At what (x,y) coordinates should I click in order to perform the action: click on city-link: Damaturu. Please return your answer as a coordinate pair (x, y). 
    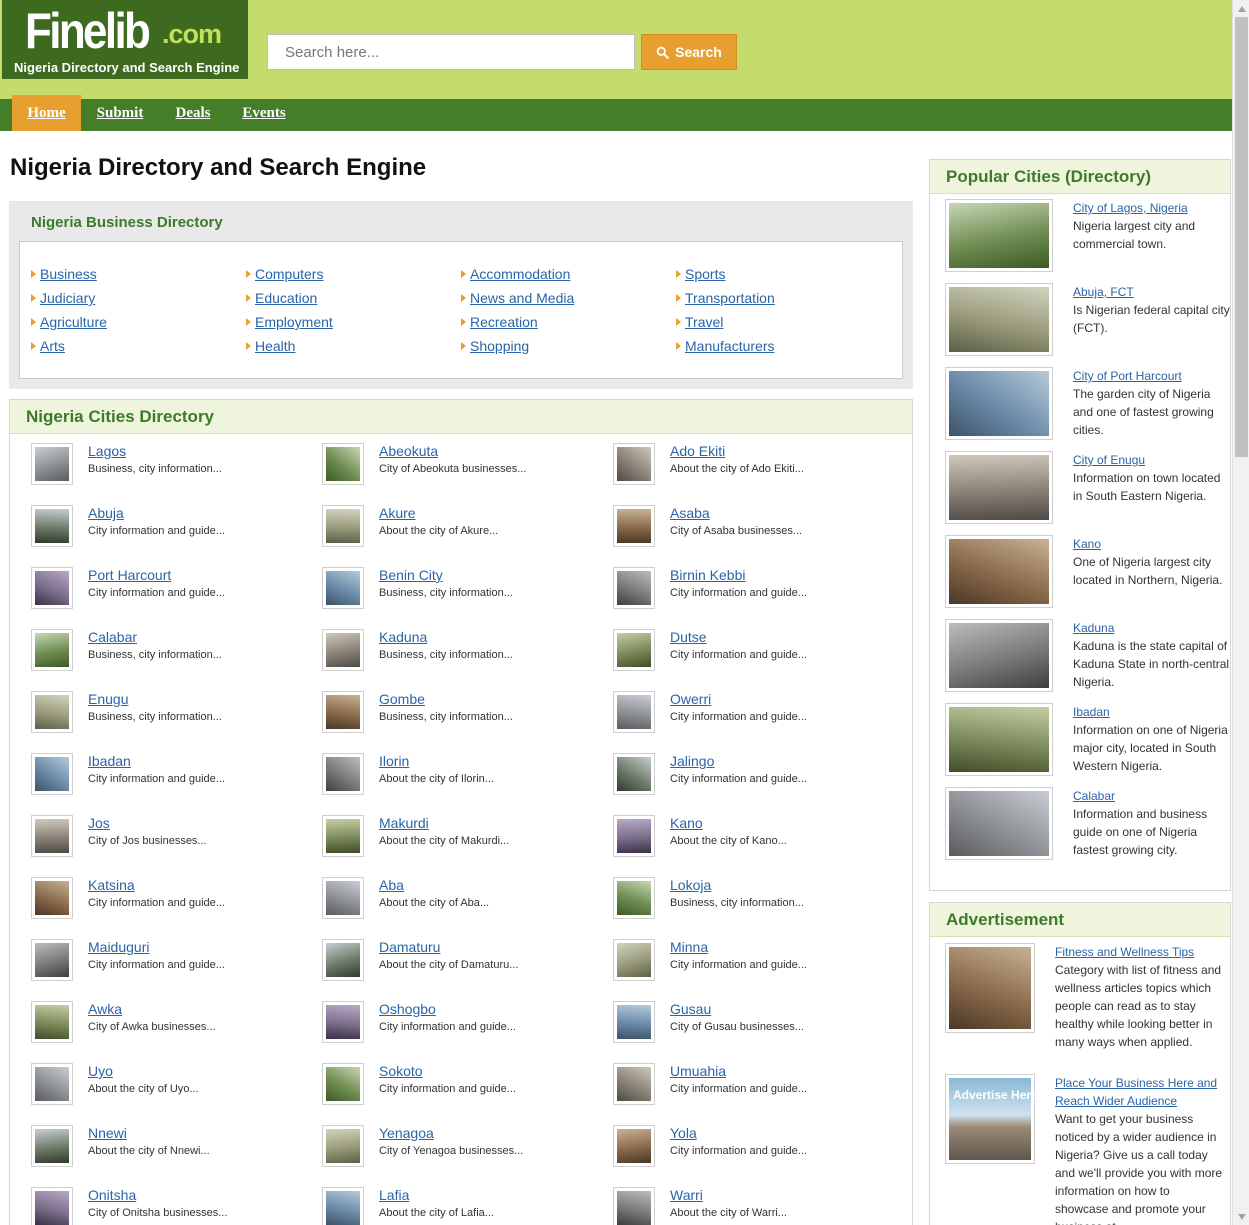
    Looking at the image, I should click on (409, 947).